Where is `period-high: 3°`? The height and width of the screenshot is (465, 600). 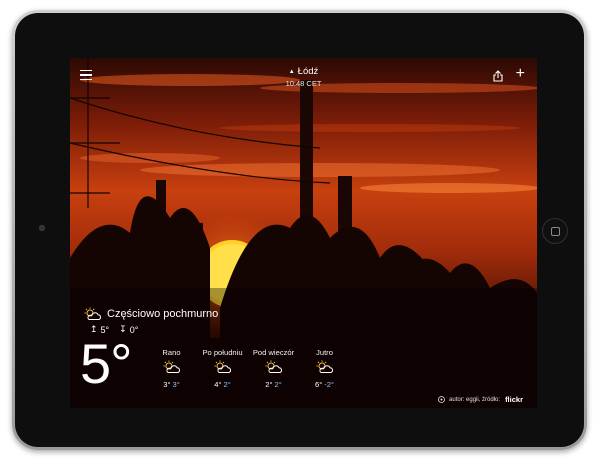 period-high: 3° is located at coordinates (167, 384).